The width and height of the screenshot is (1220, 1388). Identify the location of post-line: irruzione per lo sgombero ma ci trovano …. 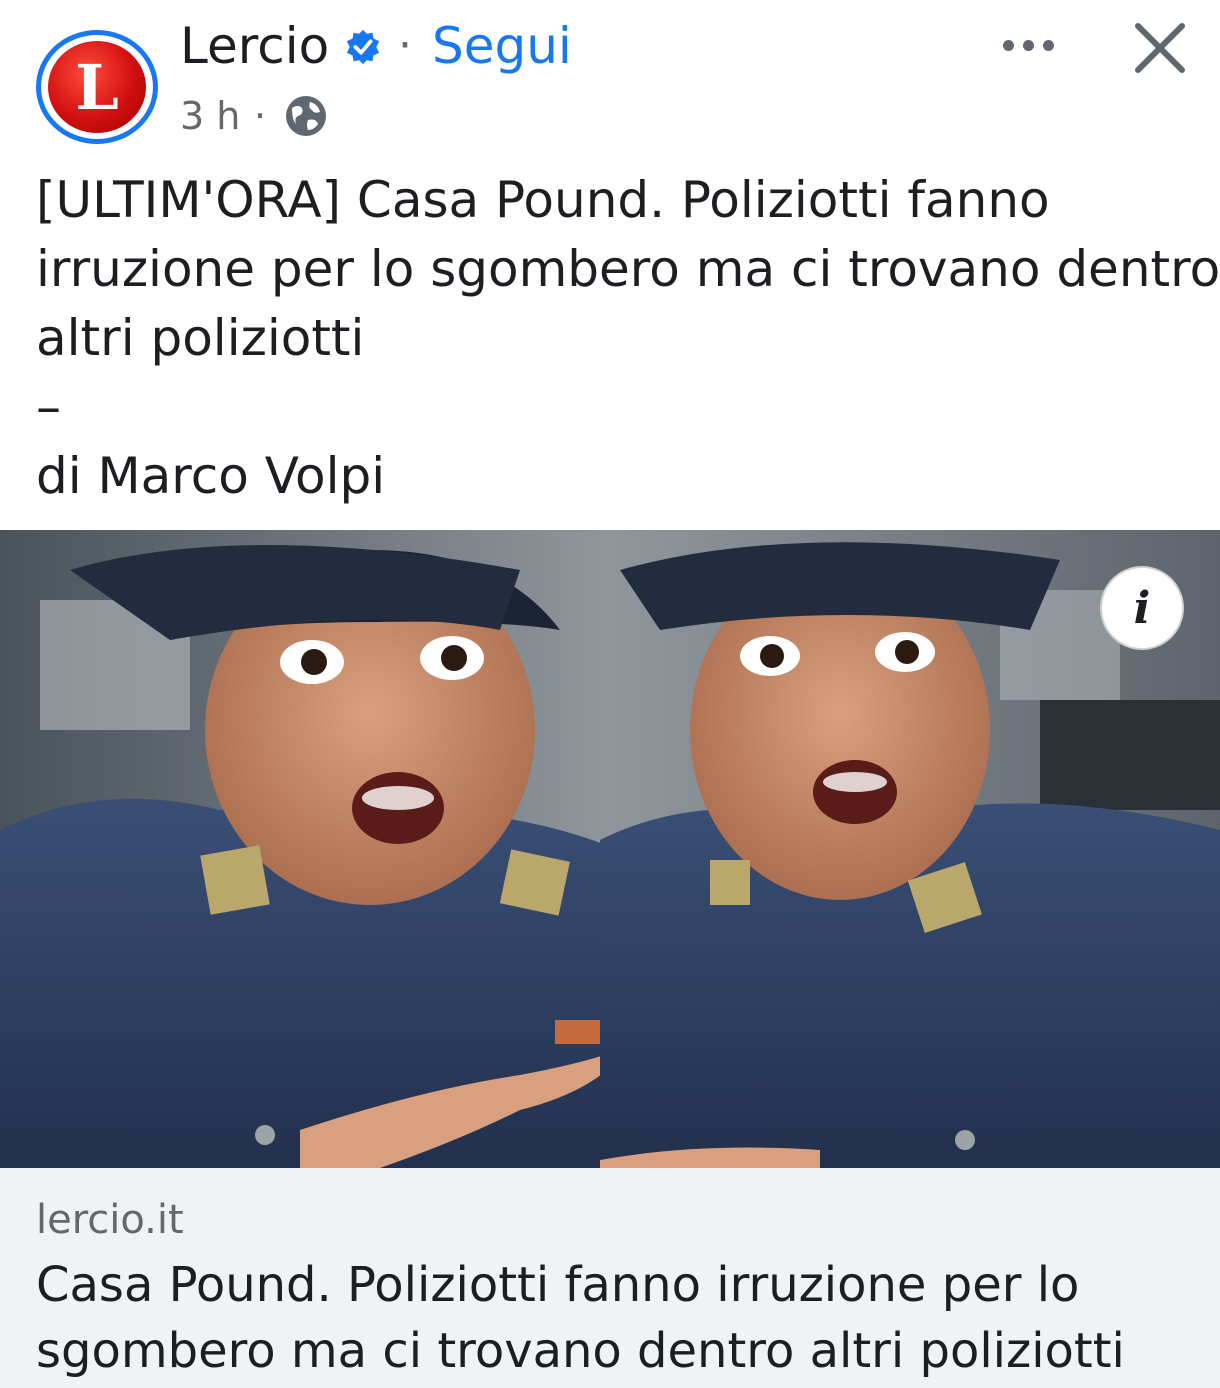
(628, 269).